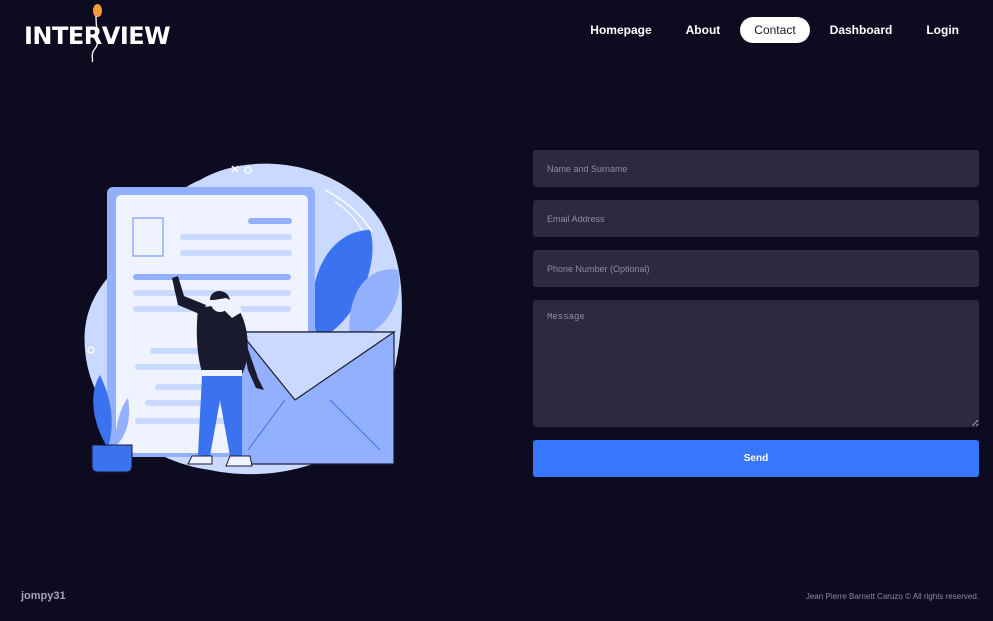  Describe the element at coordinates (756, 218) in the screenshot. I see `email-field` at that location.